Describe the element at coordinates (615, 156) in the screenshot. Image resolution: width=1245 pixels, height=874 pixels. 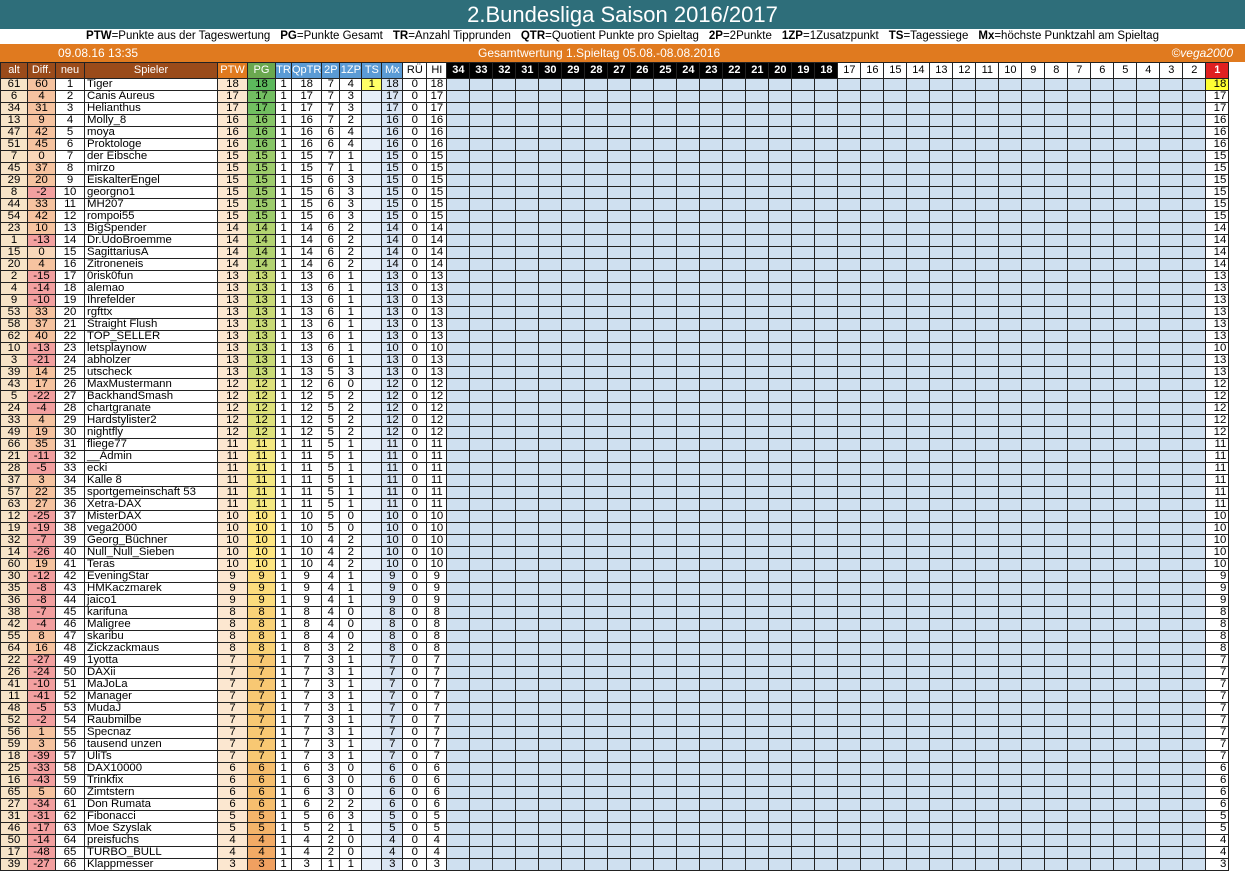
I see `table-row: 7 0 7 der Eibsche 15 15 1 15 7 1 15 0 15 15` at that location.